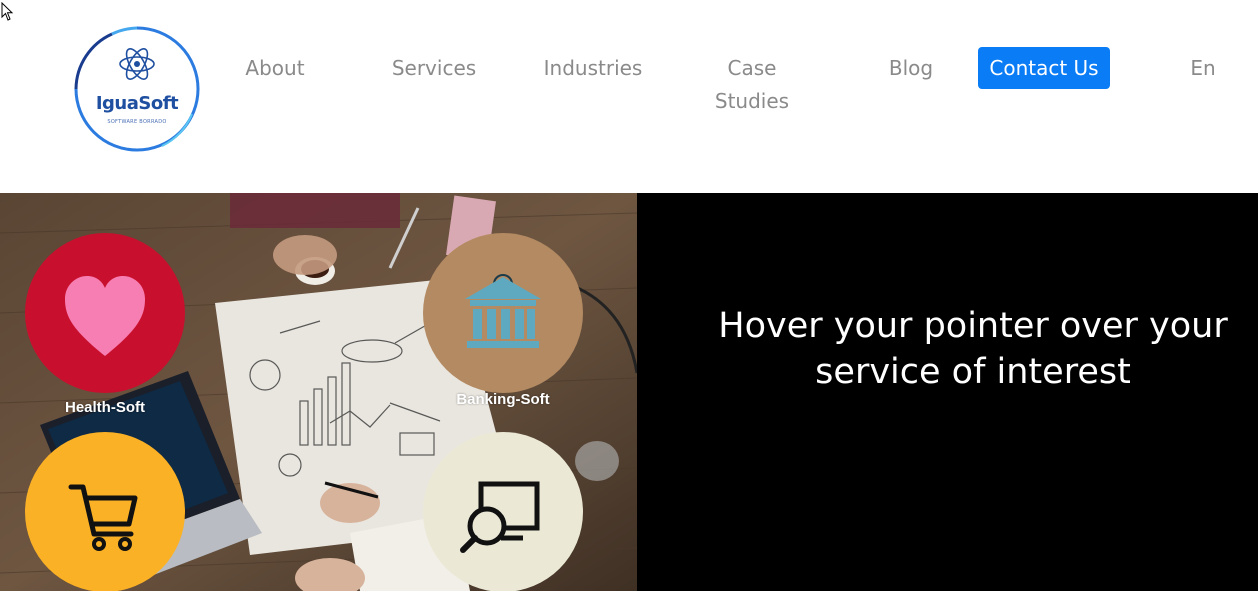  What do you see at coordinates (973, 326) in the screenshot?
I see `hero-headline-line1: Hover your pointer over your` at bounding box center [973, 326].